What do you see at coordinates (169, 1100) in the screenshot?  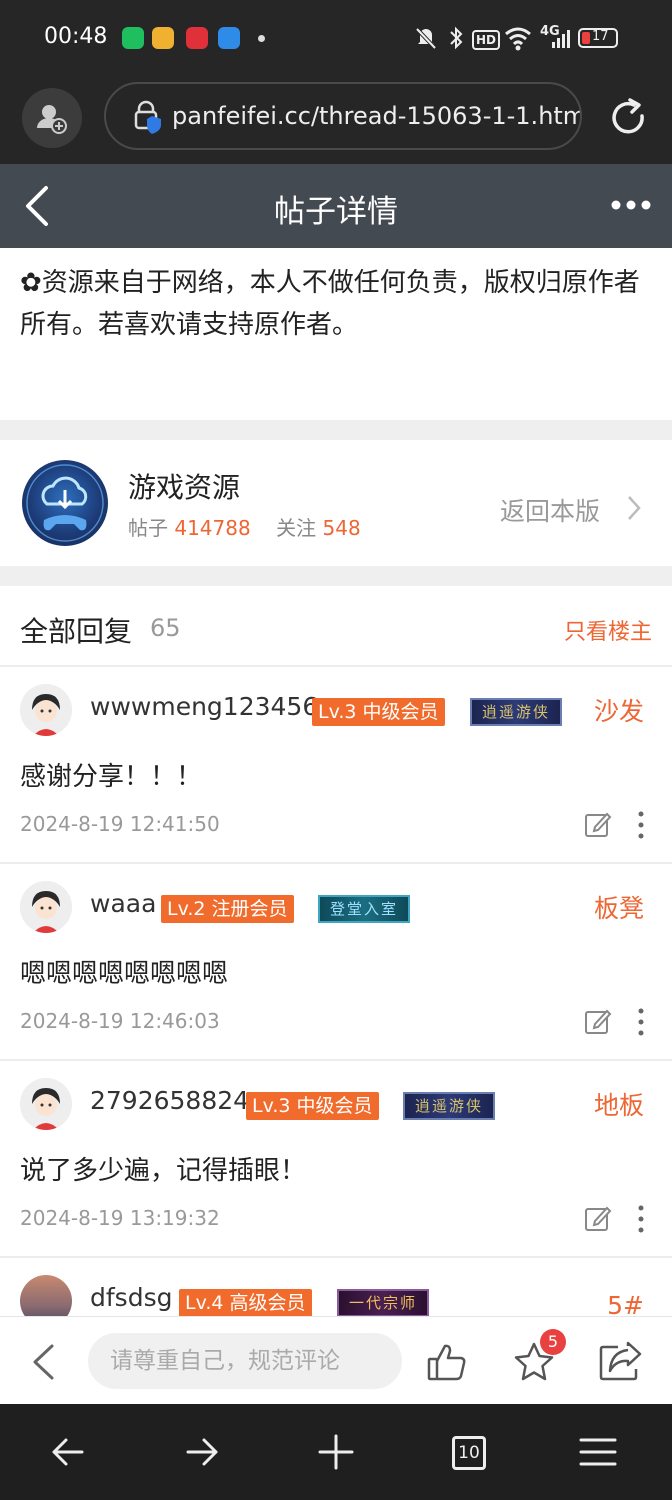 I see `username: 2792658824` at bounding box center [169, 1100].